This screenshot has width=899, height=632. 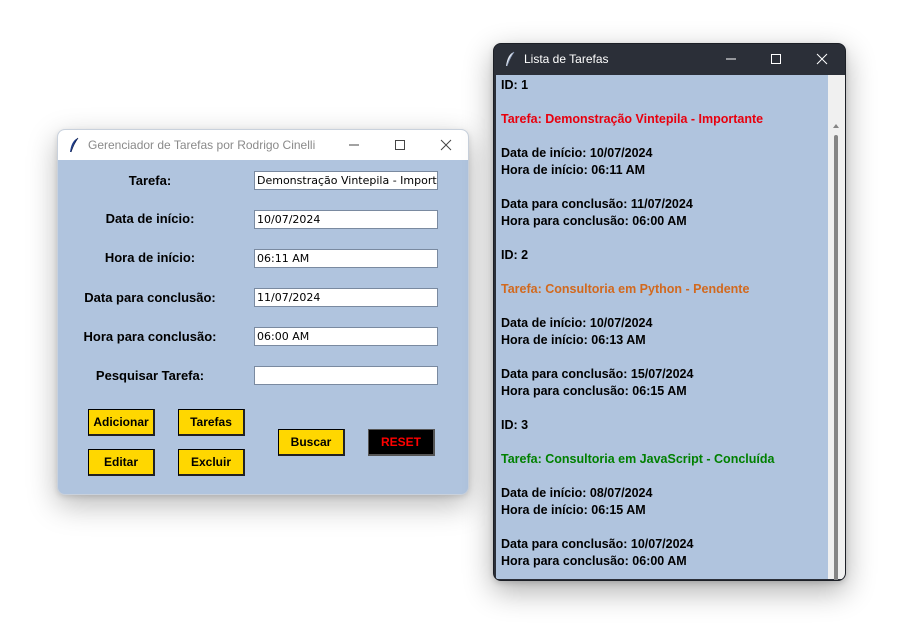 I want to click on buscar-button: Buscar, so click(x=311, y=442).